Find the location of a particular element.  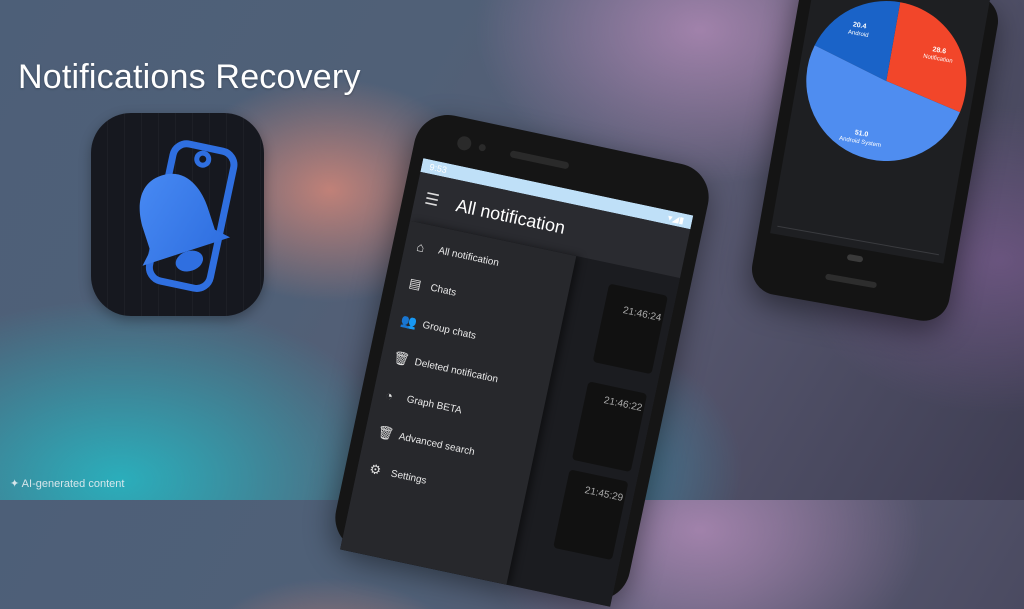

drawer-item-label: Settings is located at coordinates (408, 477).